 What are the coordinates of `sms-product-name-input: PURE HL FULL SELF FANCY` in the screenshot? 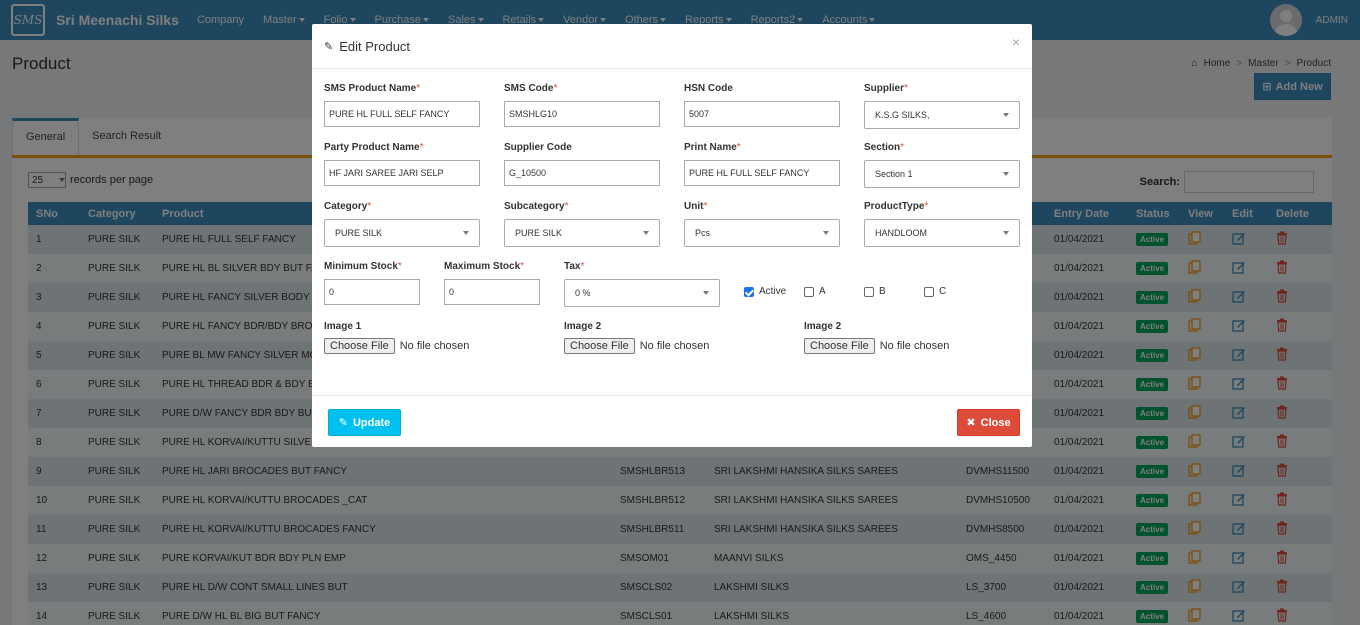 It's located at (402, 114).